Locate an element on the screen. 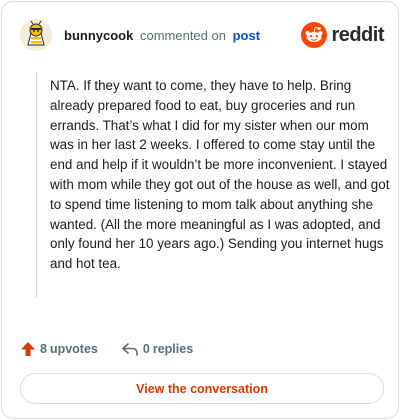  comment-attribution: bunnycook commented on post is located at coordinates (182, 35).